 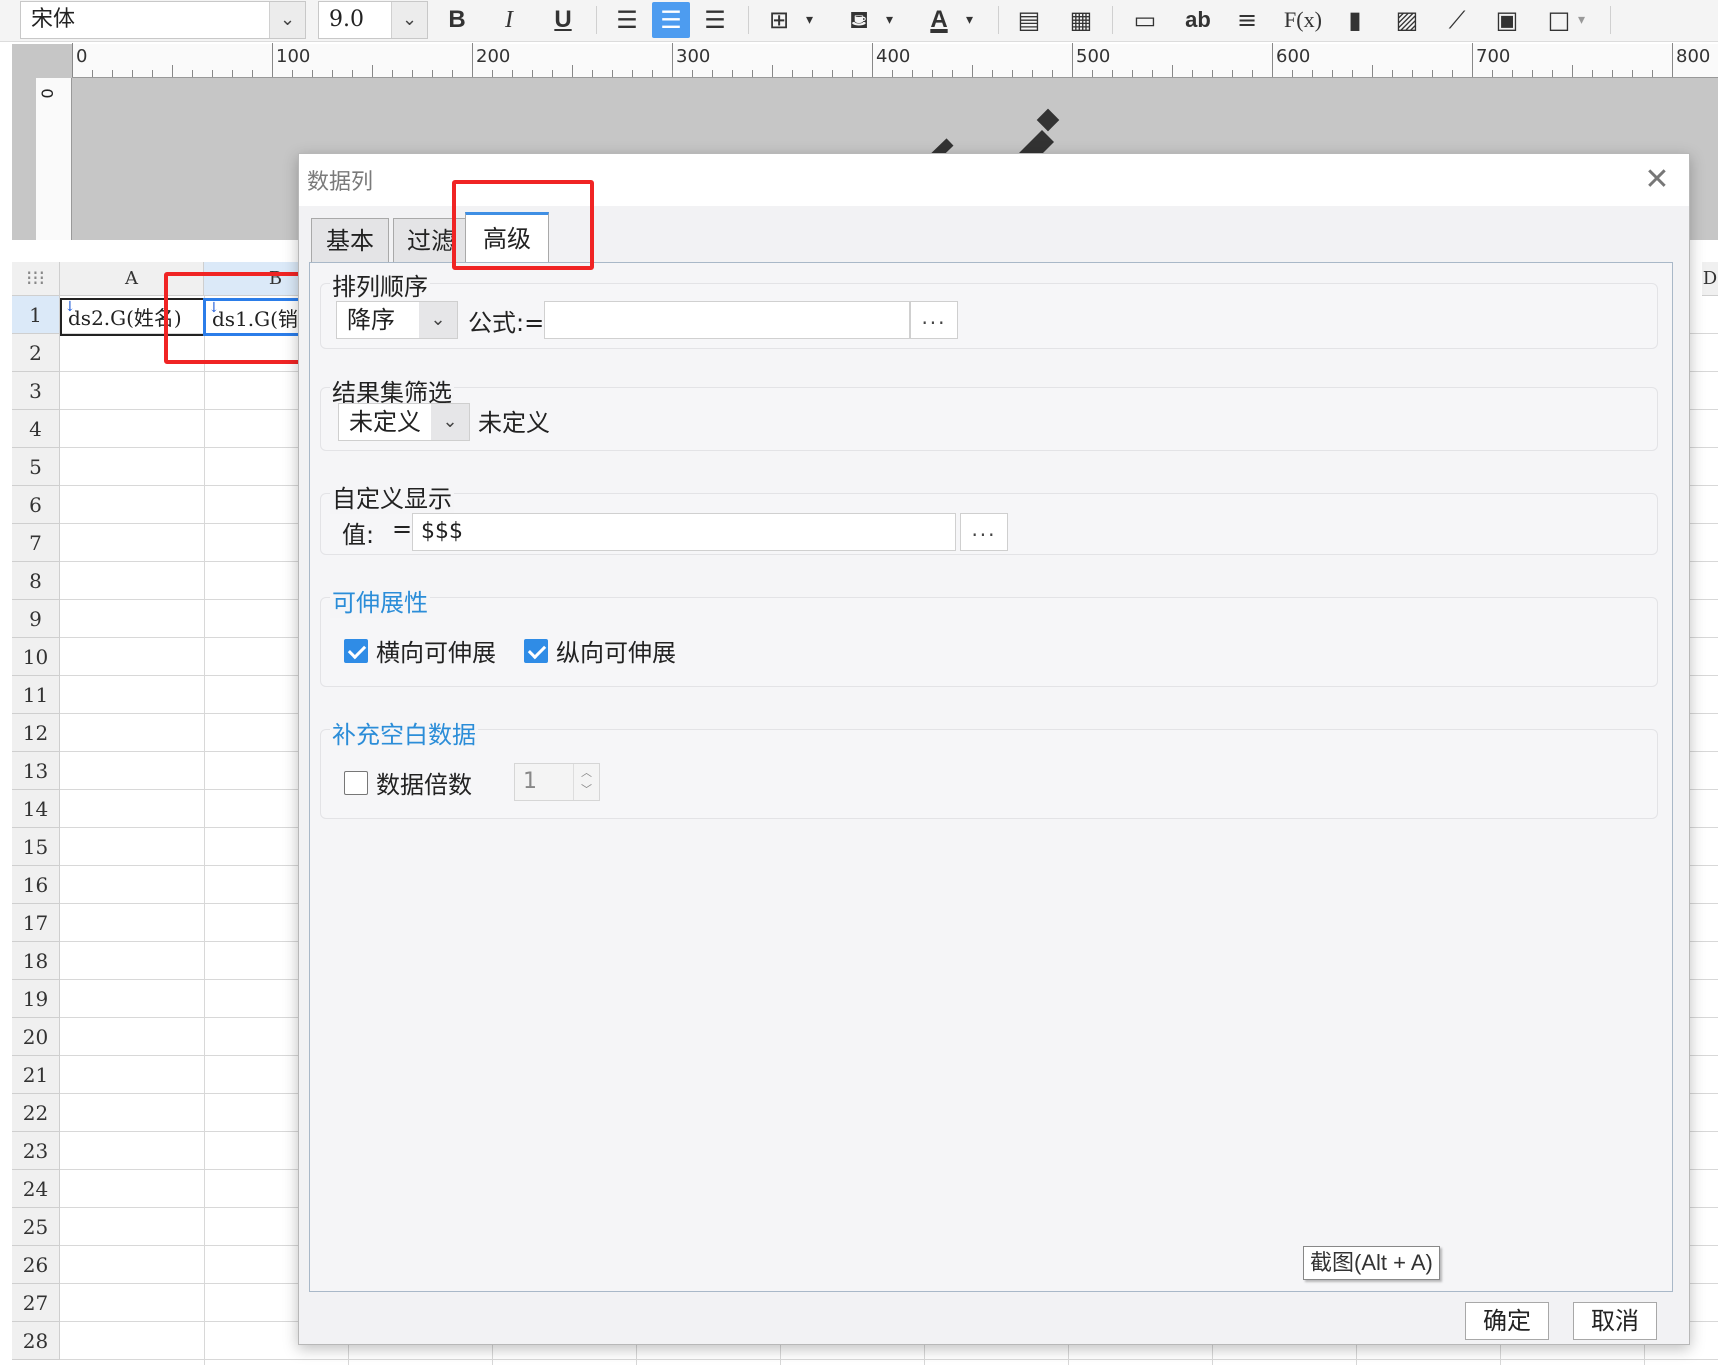 I want to click on formula-button: F(x), so click(x=1303, y=20).